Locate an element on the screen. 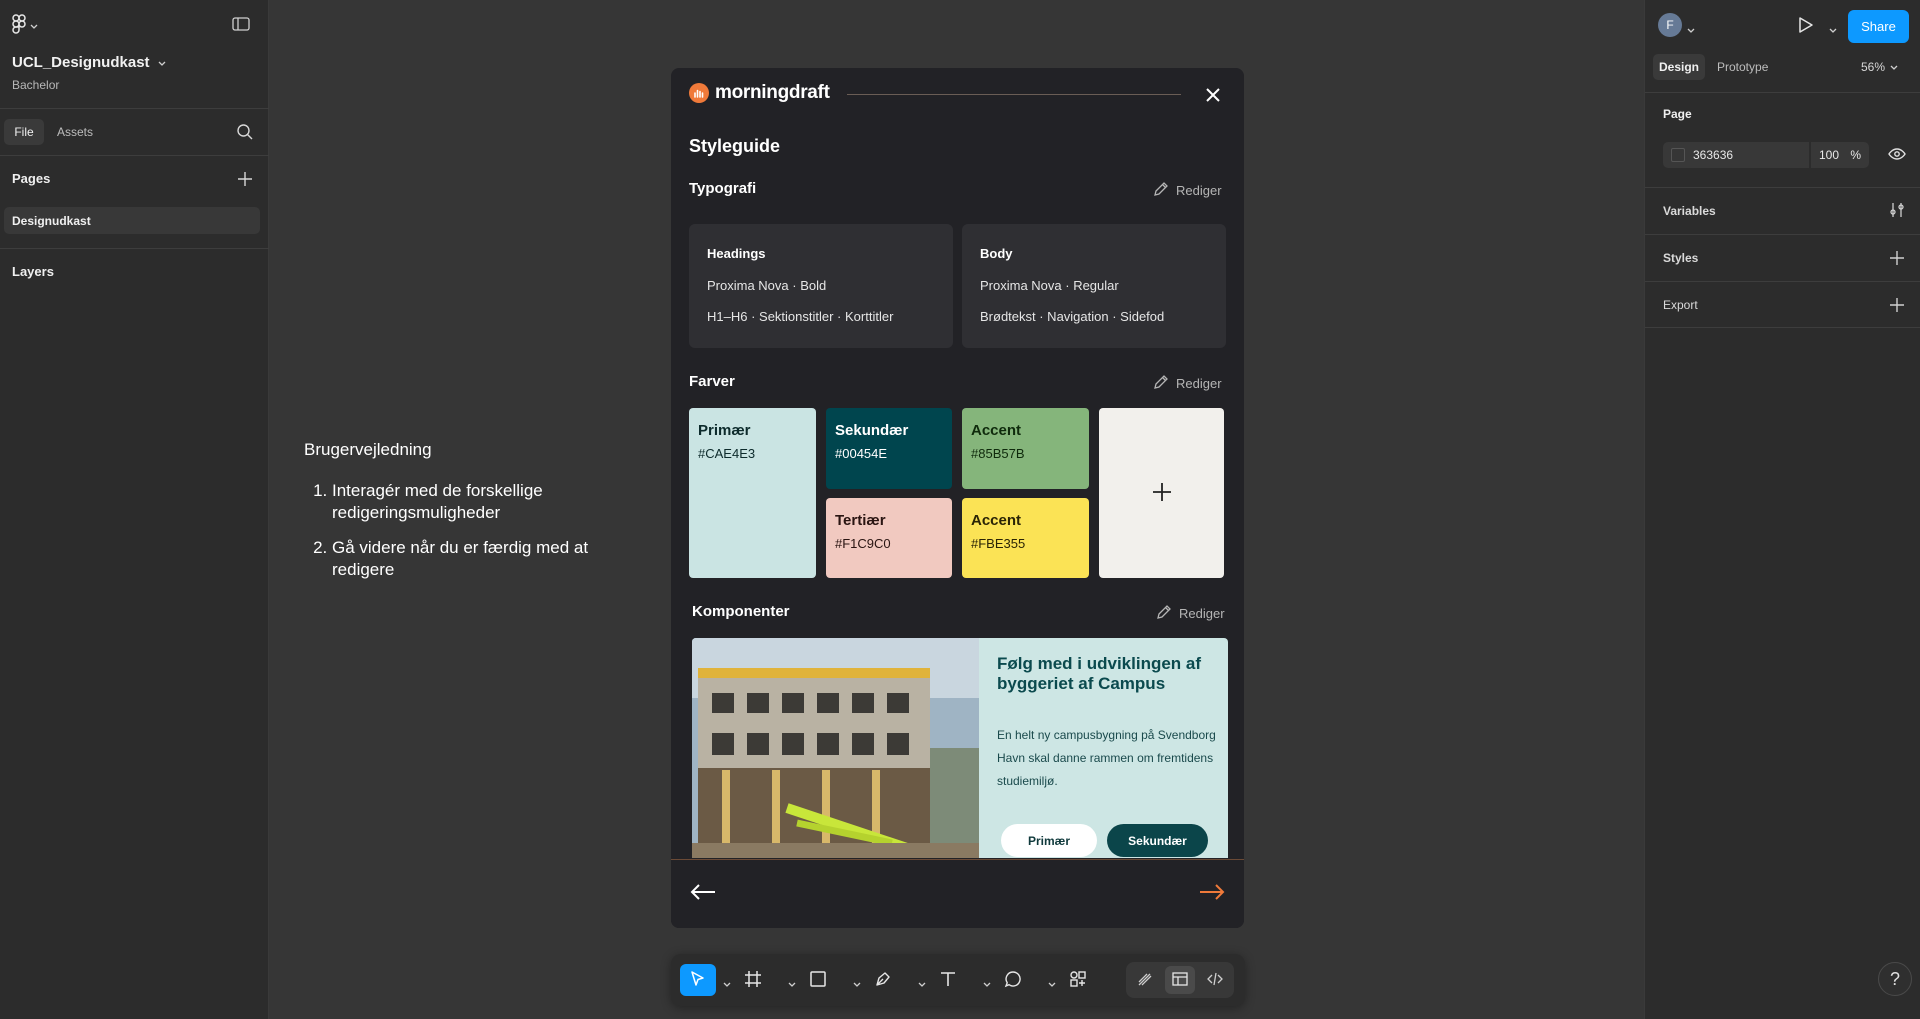  brand-logo: morningdraft is located at coordinates (759, 93).